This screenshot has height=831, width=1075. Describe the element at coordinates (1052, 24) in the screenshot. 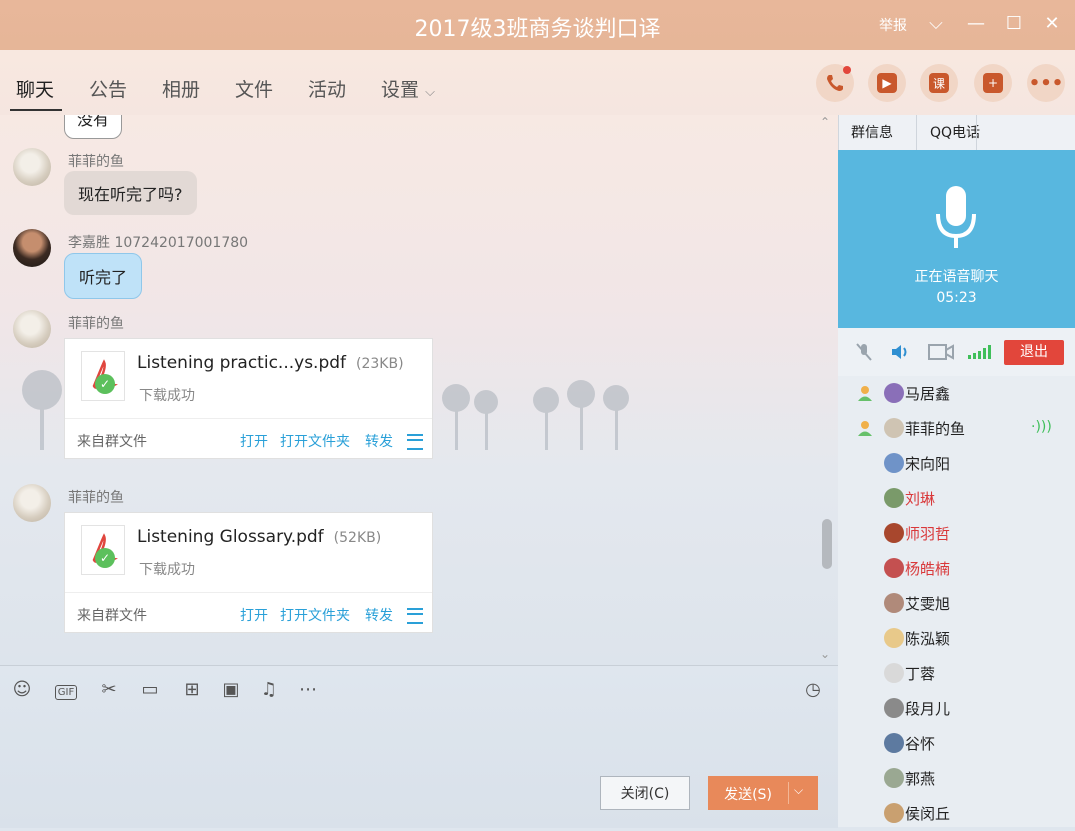

I see `close-icon: ✕` at that location.